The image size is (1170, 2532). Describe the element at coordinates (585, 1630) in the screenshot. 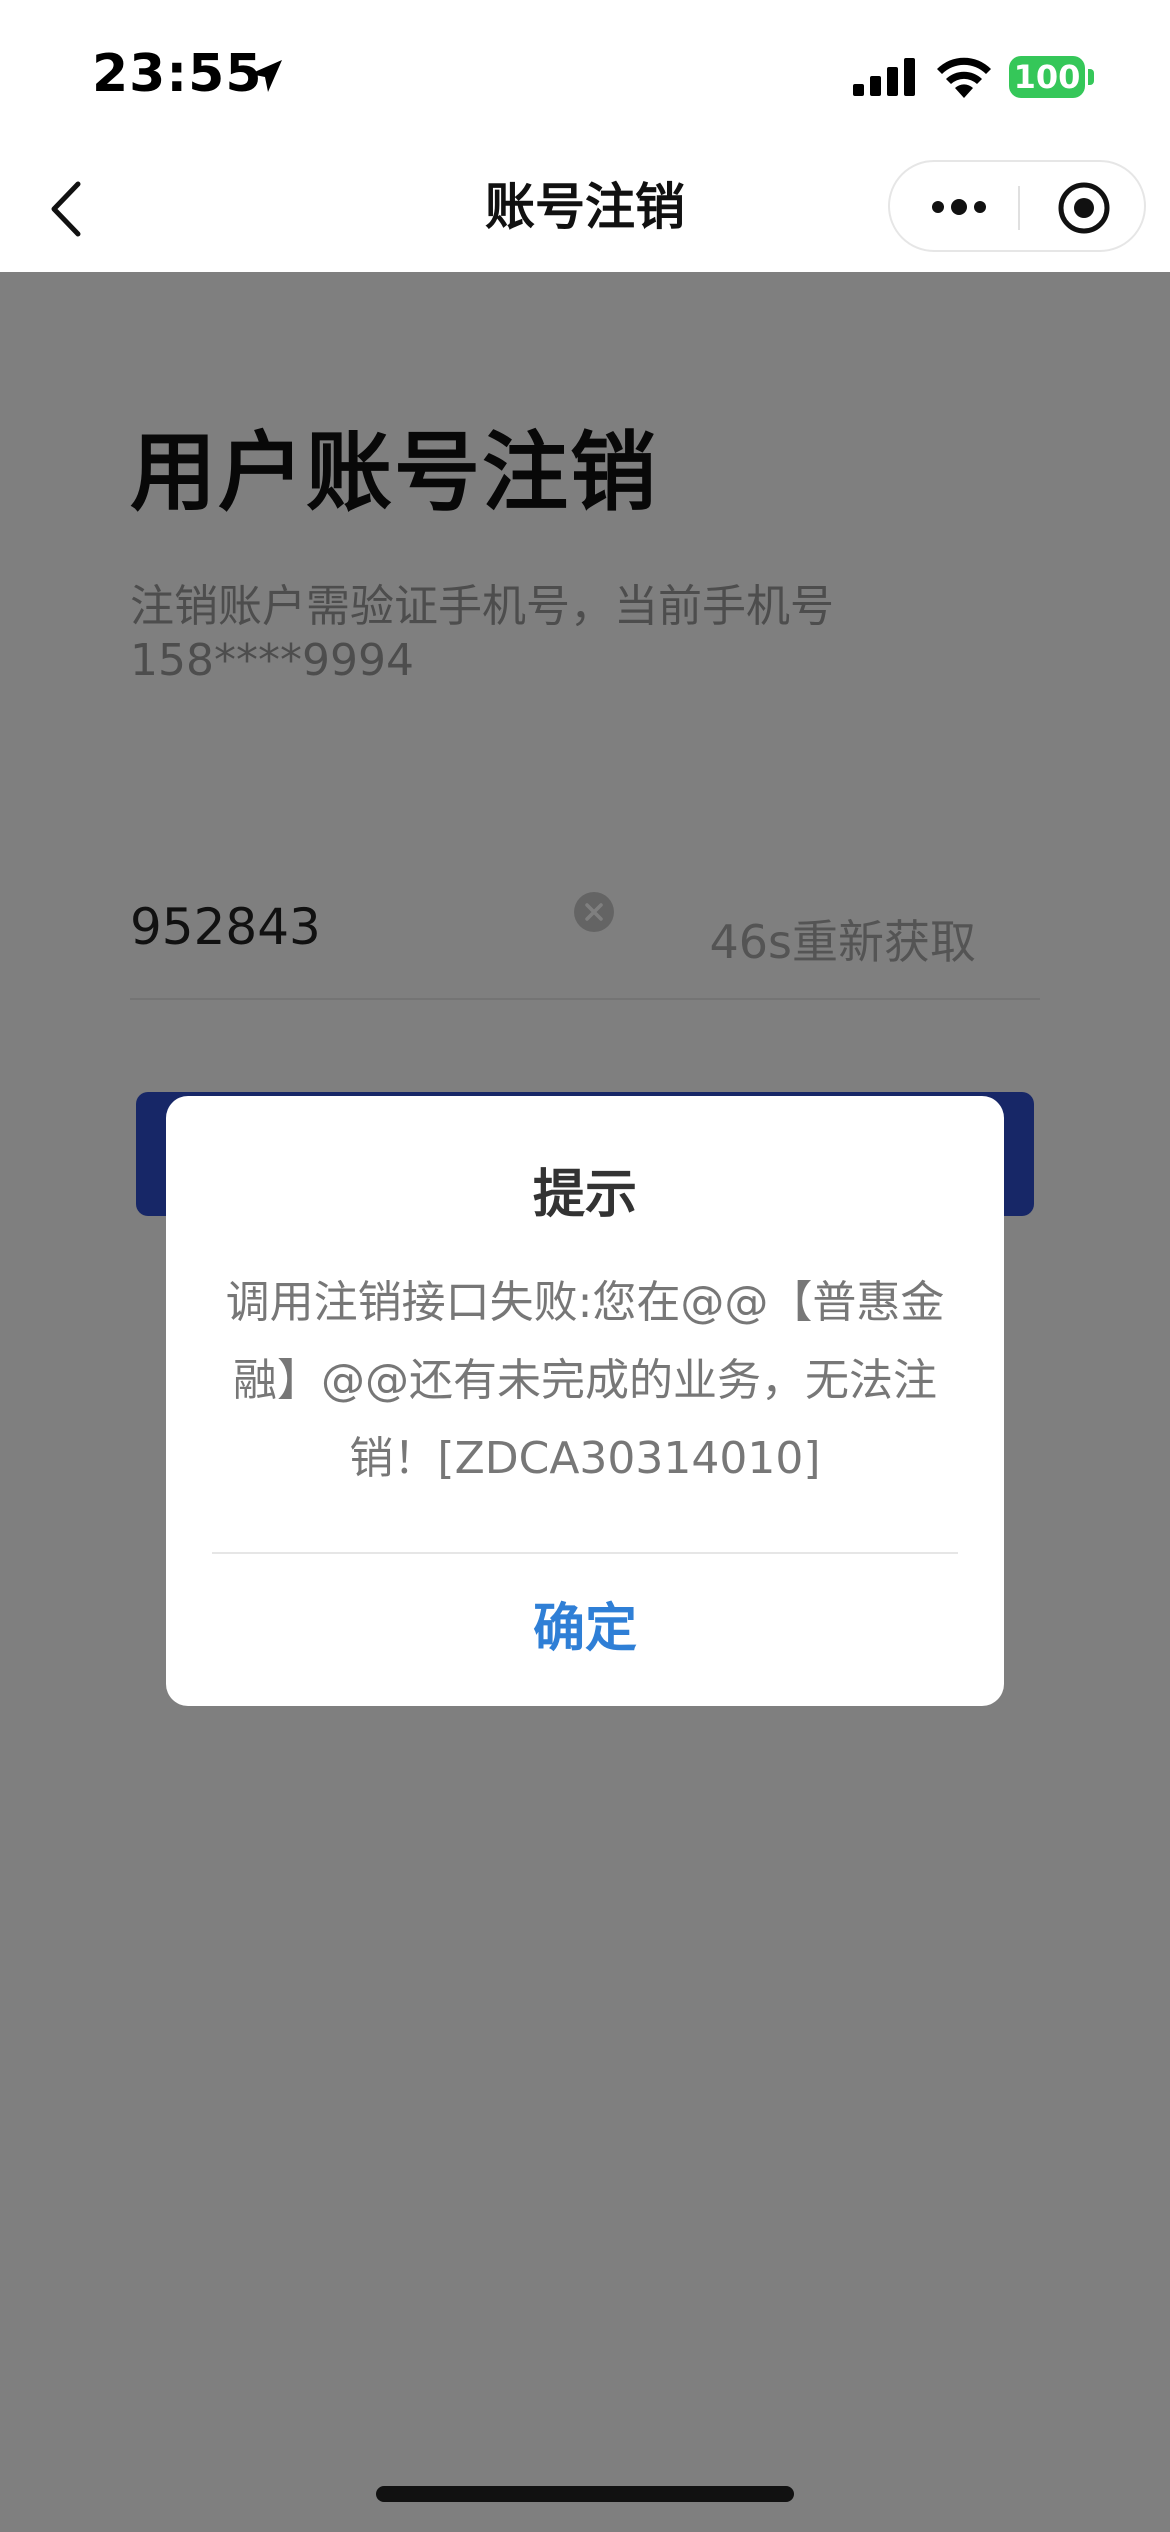

I see `confirm-button: 确定` at that location.